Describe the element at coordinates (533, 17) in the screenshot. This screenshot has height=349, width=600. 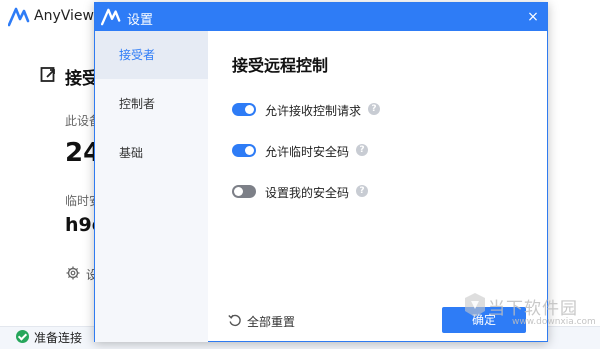
I see `close-icon: ×` at that location.